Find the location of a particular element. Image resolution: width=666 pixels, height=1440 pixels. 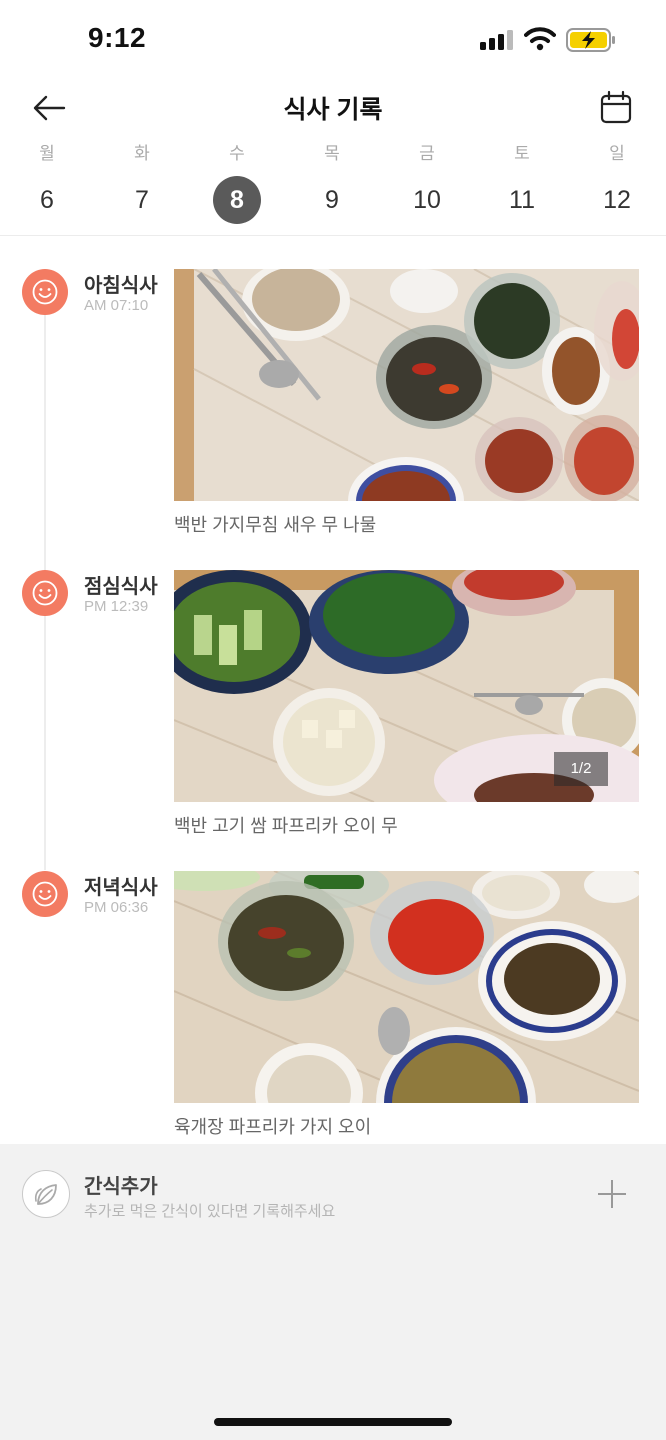

meal-time: PM 12:39 is located at coordinates (116, 606).